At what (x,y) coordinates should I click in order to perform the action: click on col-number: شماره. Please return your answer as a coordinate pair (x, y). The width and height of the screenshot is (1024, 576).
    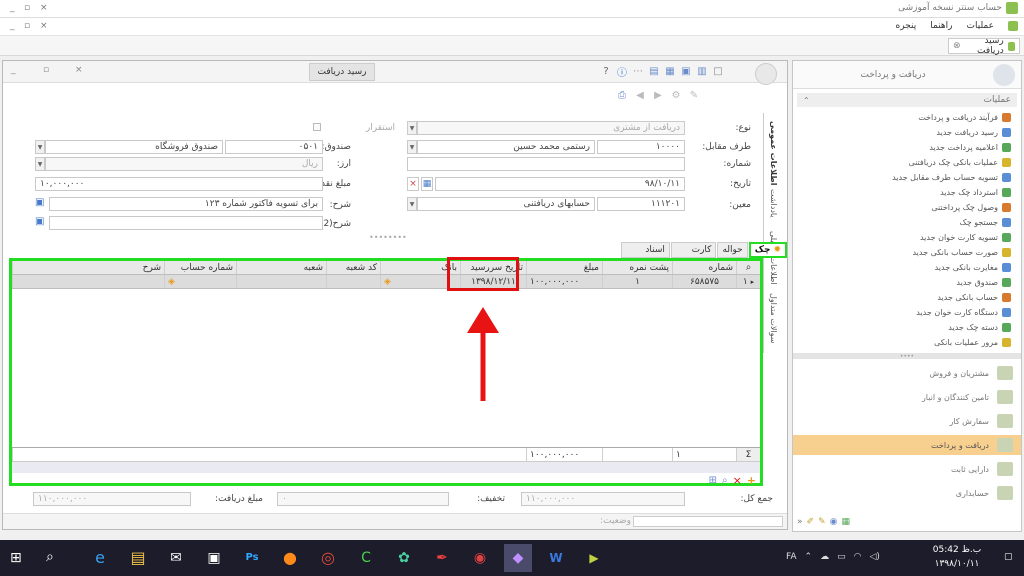
    Looking at the image, I should click on (704, 267).